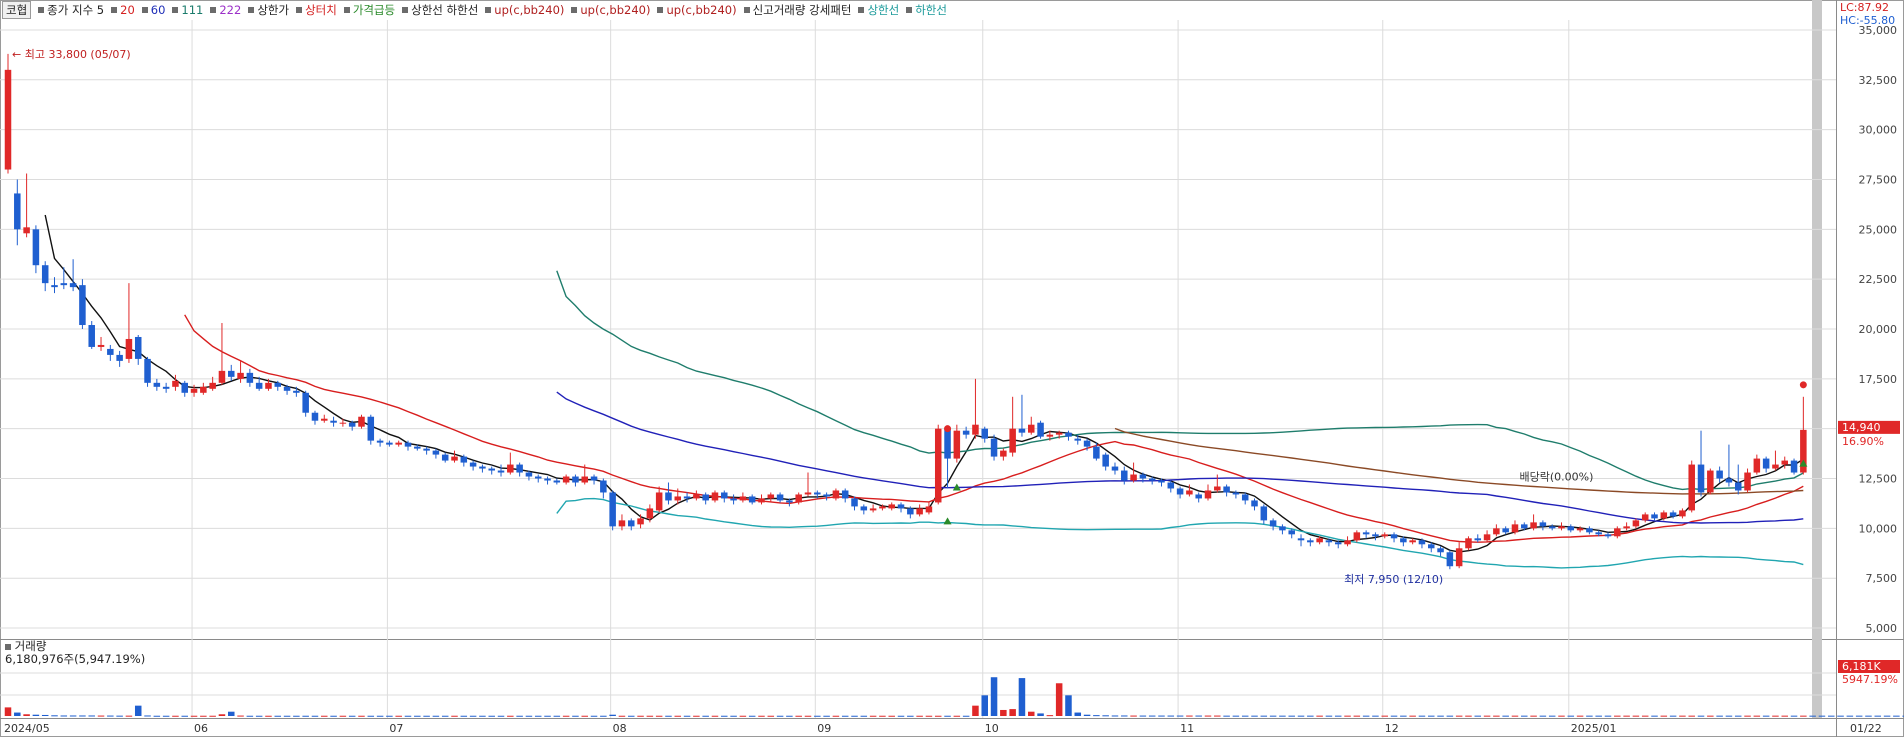 Image resolution: width=1904 pixels, height=740 pixels. Describe the element at coordinates (17, 10) in the screenshot. I see `stock-name-button: 코협` at that location.